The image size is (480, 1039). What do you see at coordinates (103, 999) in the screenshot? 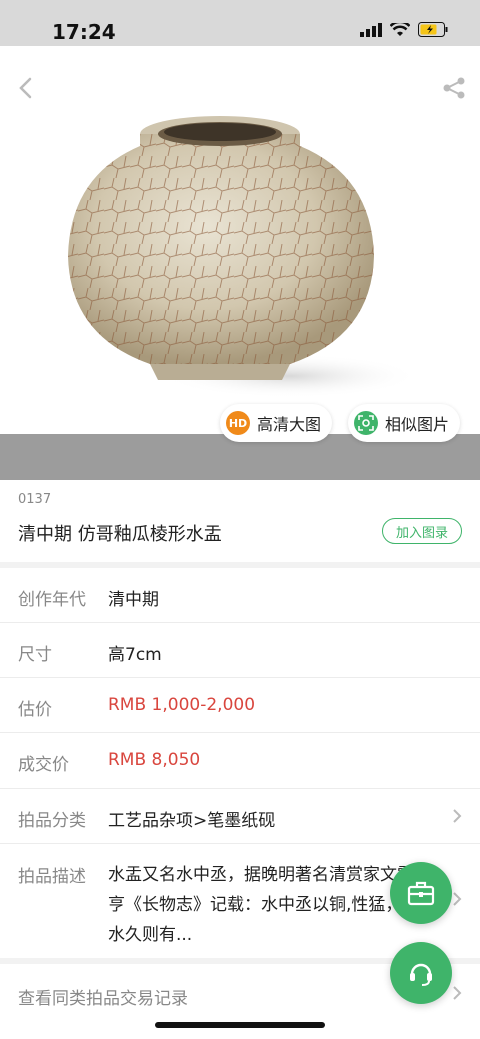
I see `similar-transactions-label: 查看同类拍品交易记录` at bounding box center [103, 999].